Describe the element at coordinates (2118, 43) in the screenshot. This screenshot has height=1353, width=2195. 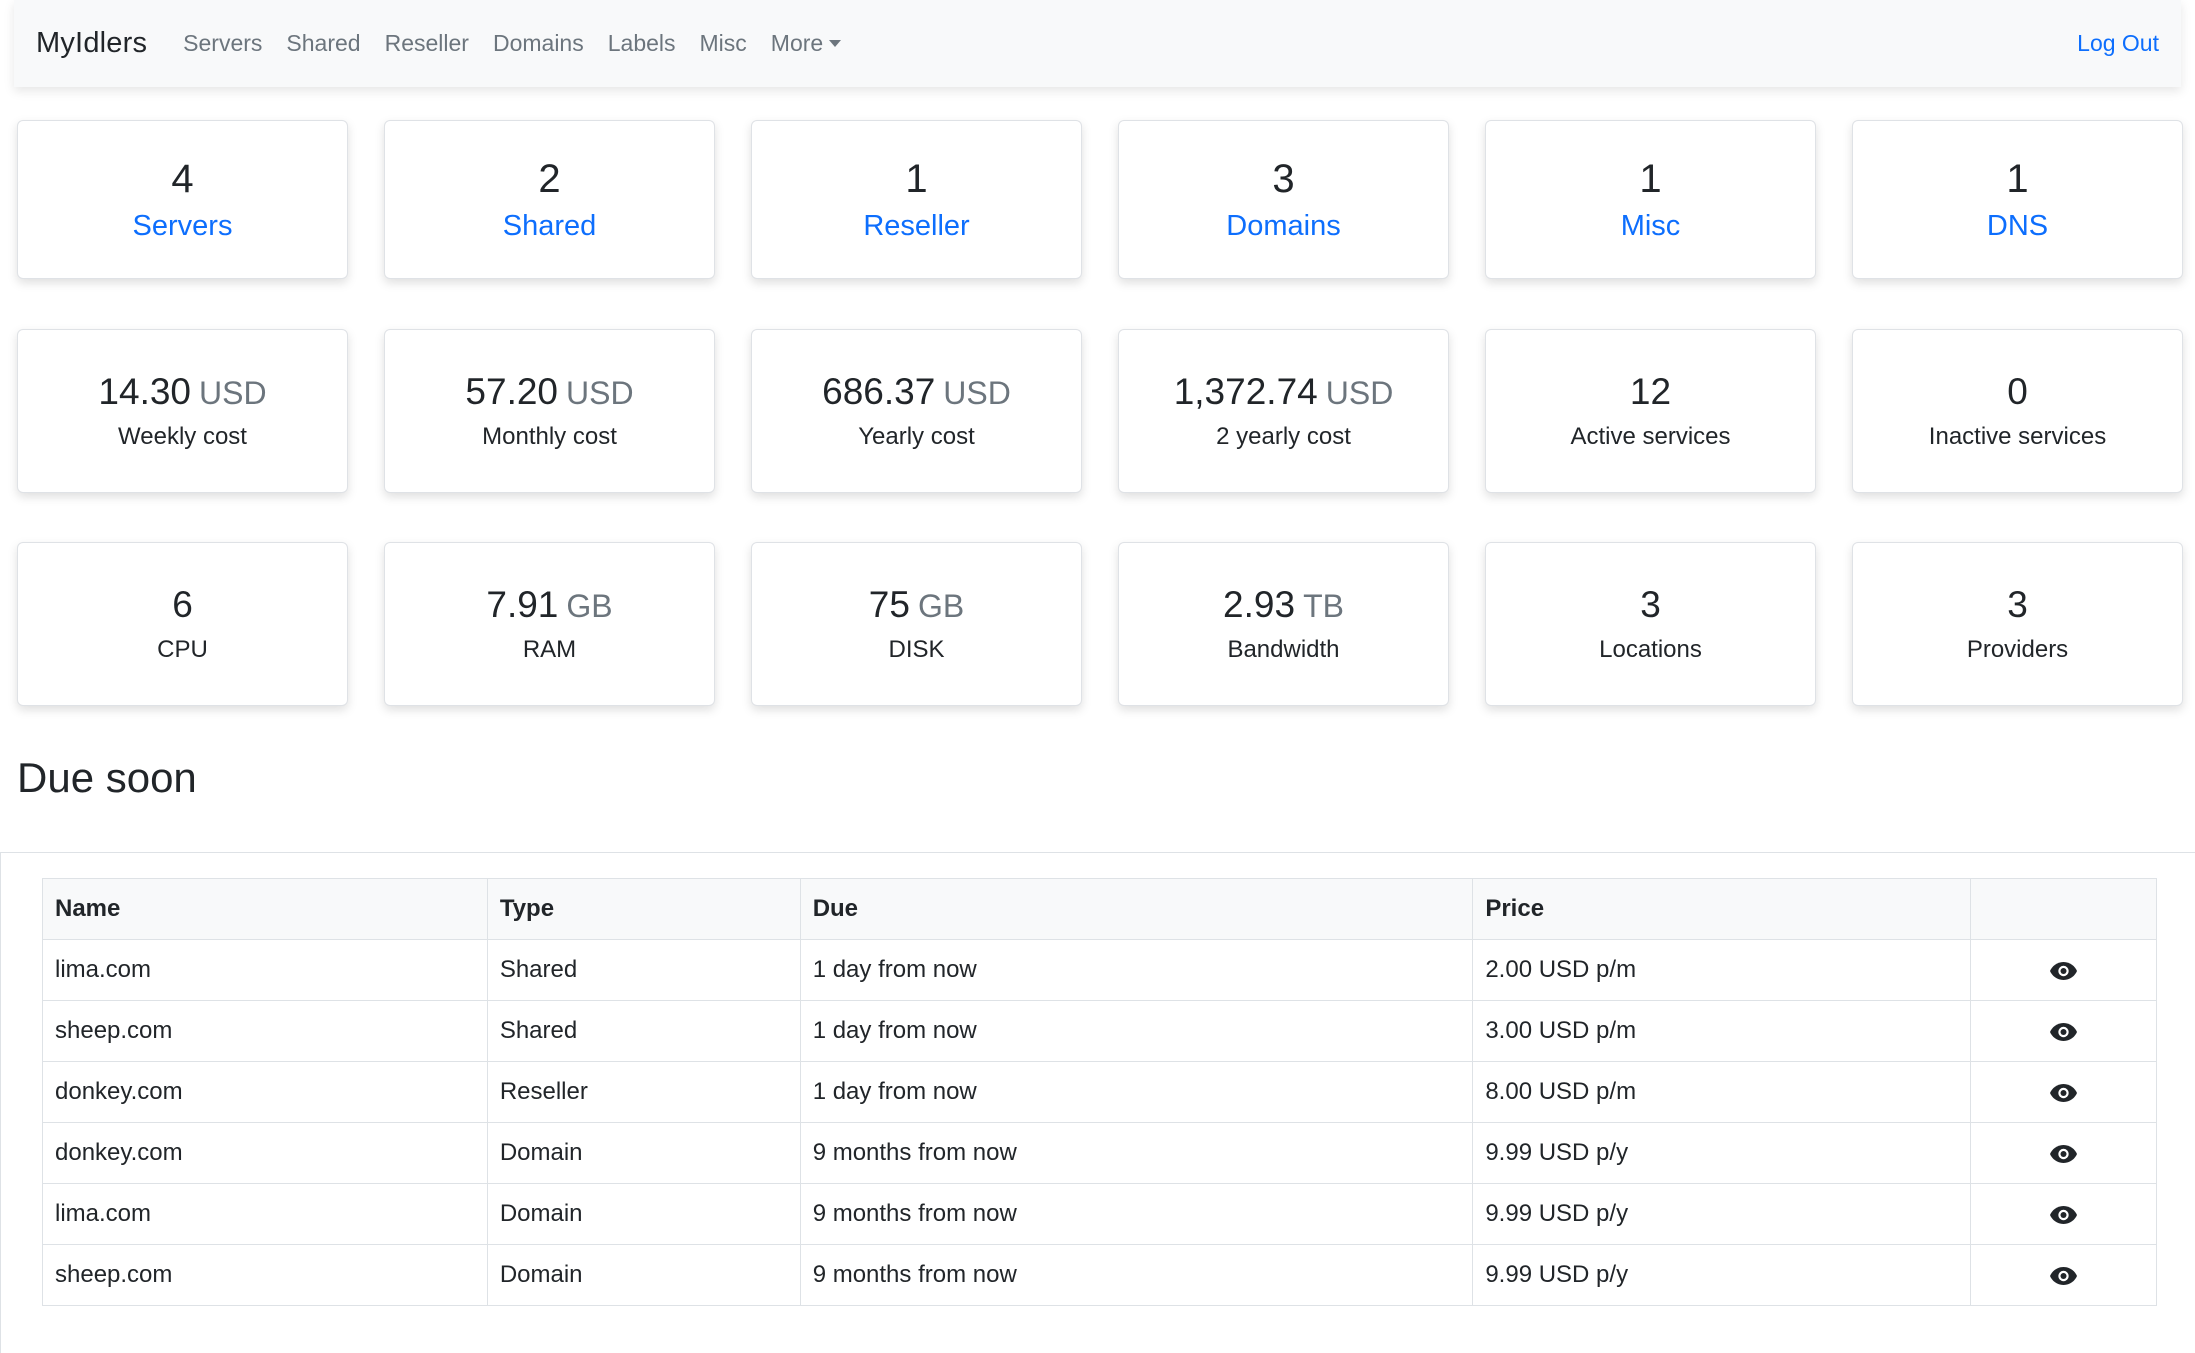
I see `logout-link: Log Out` at that location.